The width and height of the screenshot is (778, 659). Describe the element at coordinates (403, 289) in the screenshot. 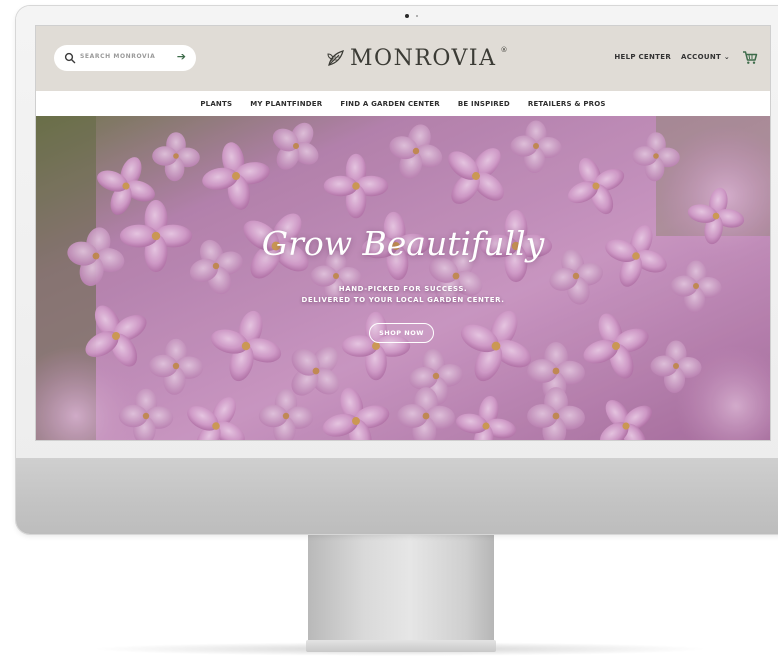

I see `hero-subtitle-line-1: HAND-PICKED FOR SUCCESS.` at that location.